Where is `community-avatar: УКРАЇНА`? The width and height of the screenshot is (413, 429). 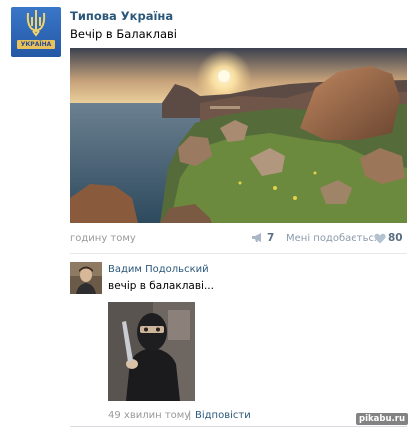
community-avatar: УКРАЇНА is located at coordinates (36, 32).